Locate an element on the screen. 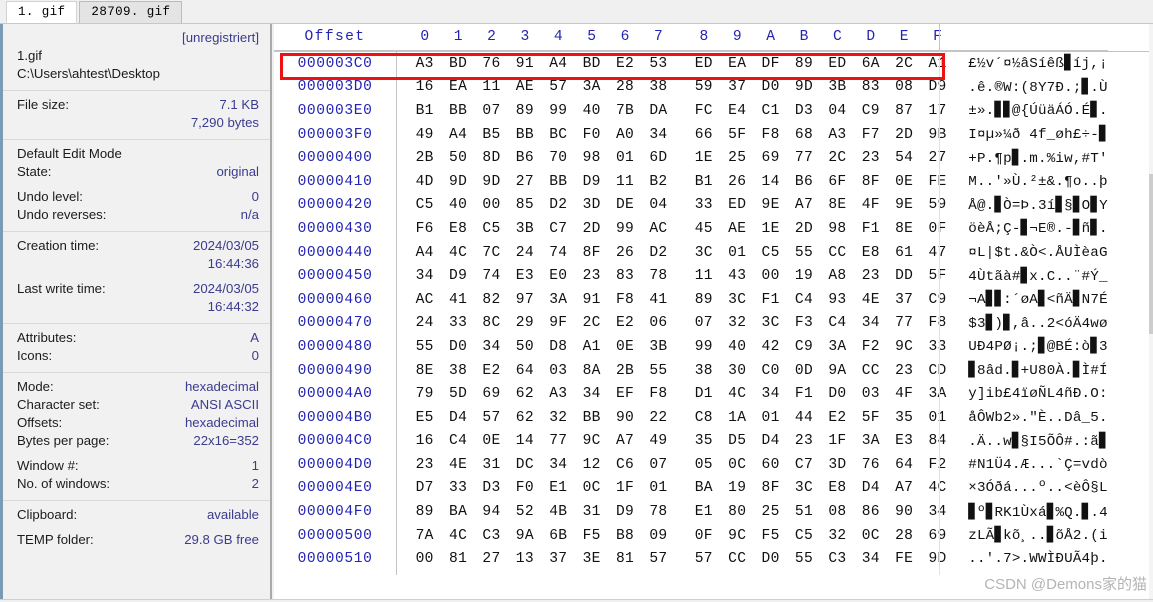  hex-byte: E5 is located at coordinates (424, 418).